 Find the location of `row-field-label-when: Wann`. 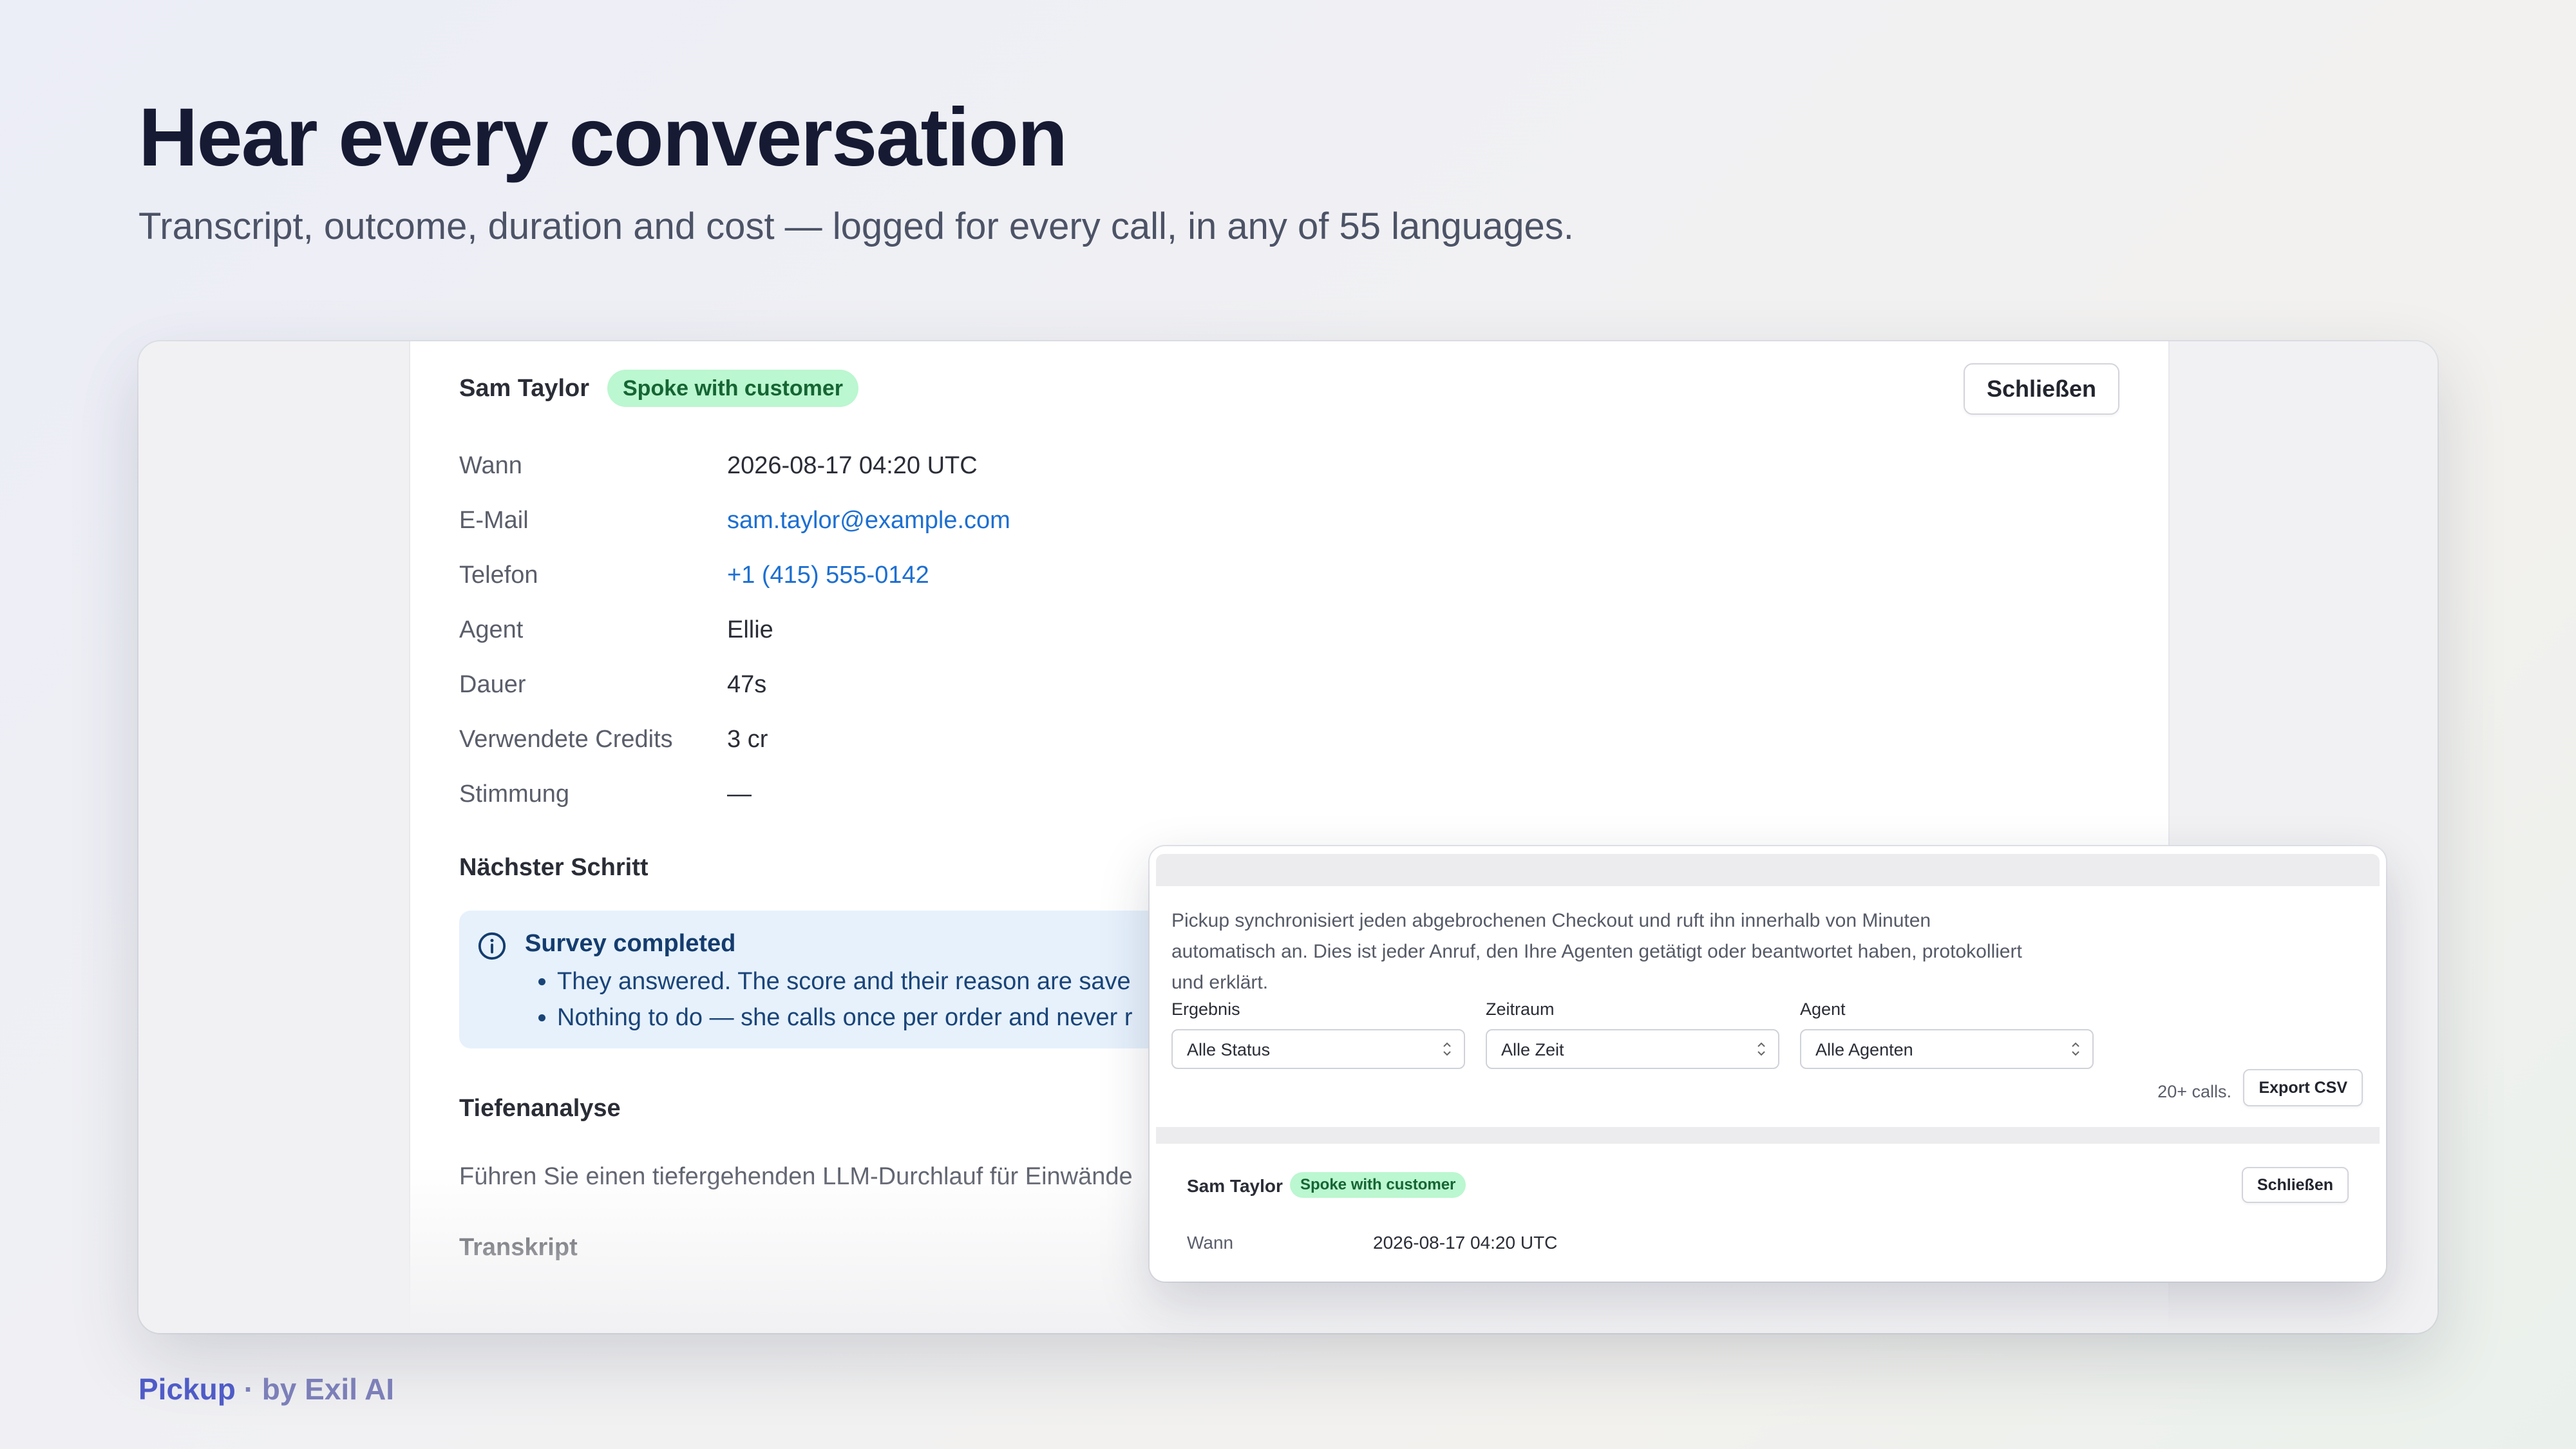

row-field-label-when: Wann is located at coordinates (1210, 1243).